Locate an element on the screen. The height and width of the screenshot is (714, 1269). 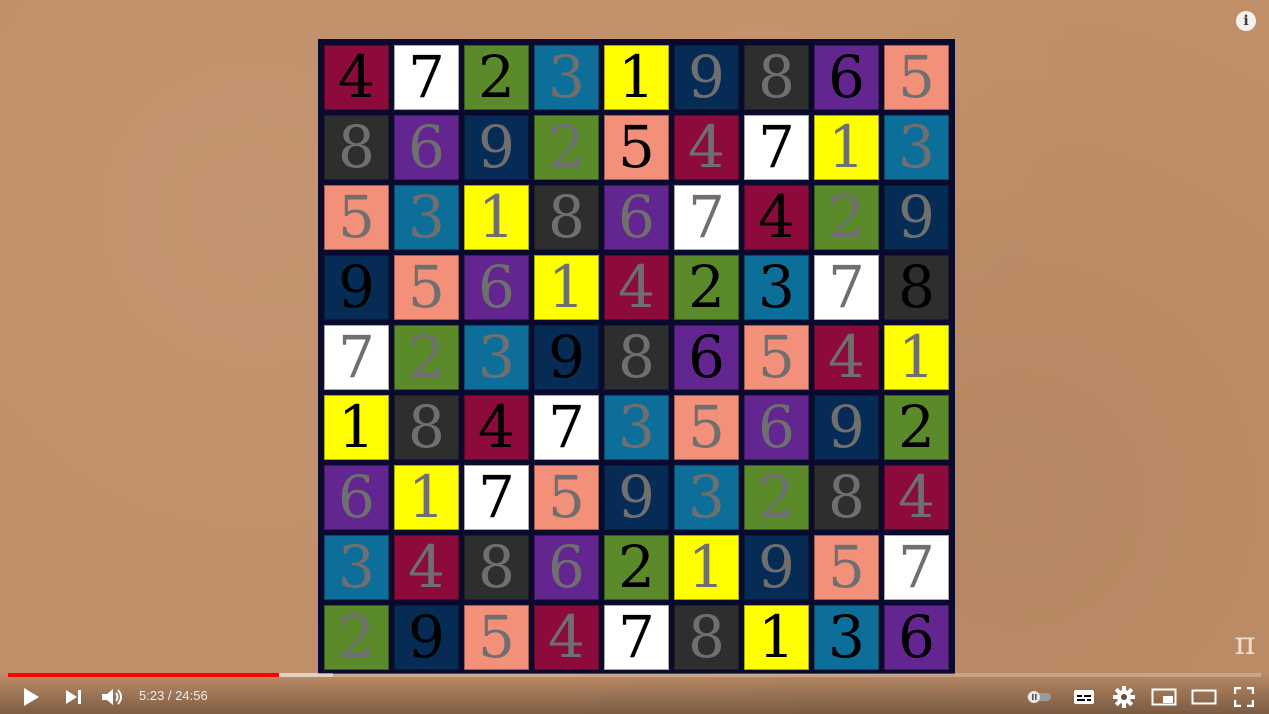
progress-bar is located at coordinates (634, 675).